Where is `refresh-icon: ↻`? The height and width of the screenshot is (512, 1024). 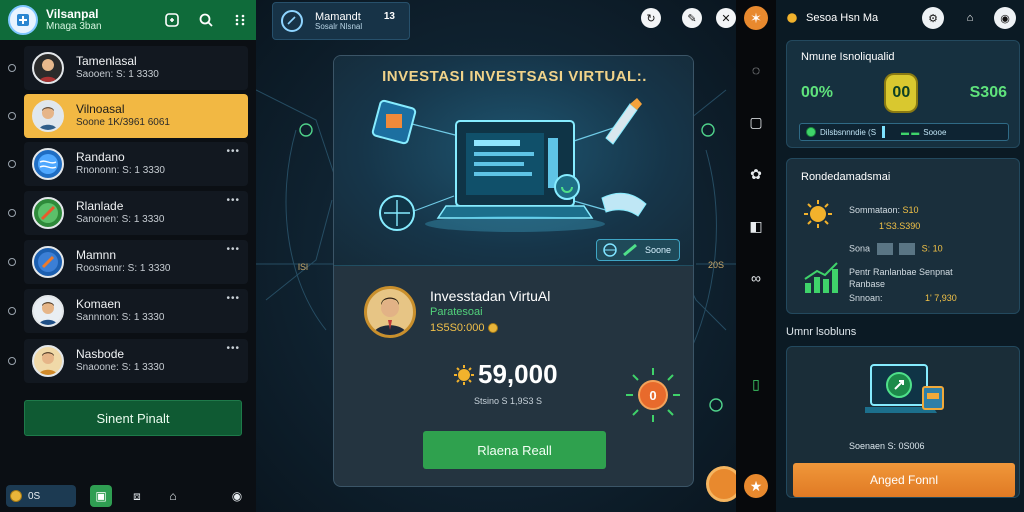 refresh-icon: ↻ is located at coordinates (651, 18).